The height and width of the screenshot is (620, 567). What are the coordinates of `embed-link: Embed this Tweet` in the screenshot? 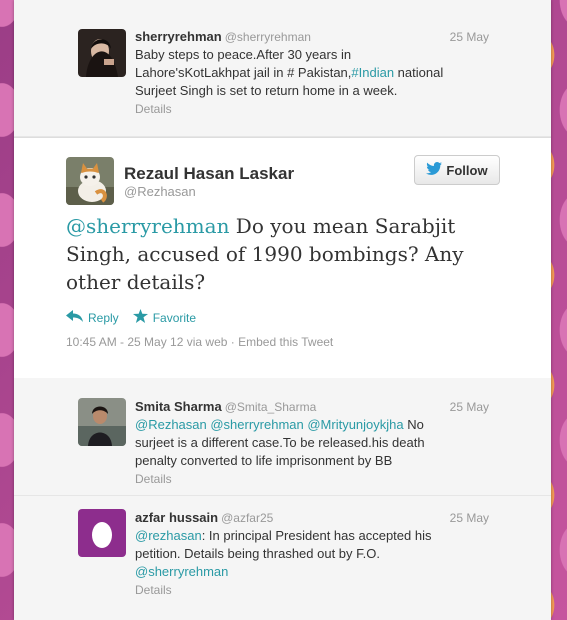 It's located at (285, 342).